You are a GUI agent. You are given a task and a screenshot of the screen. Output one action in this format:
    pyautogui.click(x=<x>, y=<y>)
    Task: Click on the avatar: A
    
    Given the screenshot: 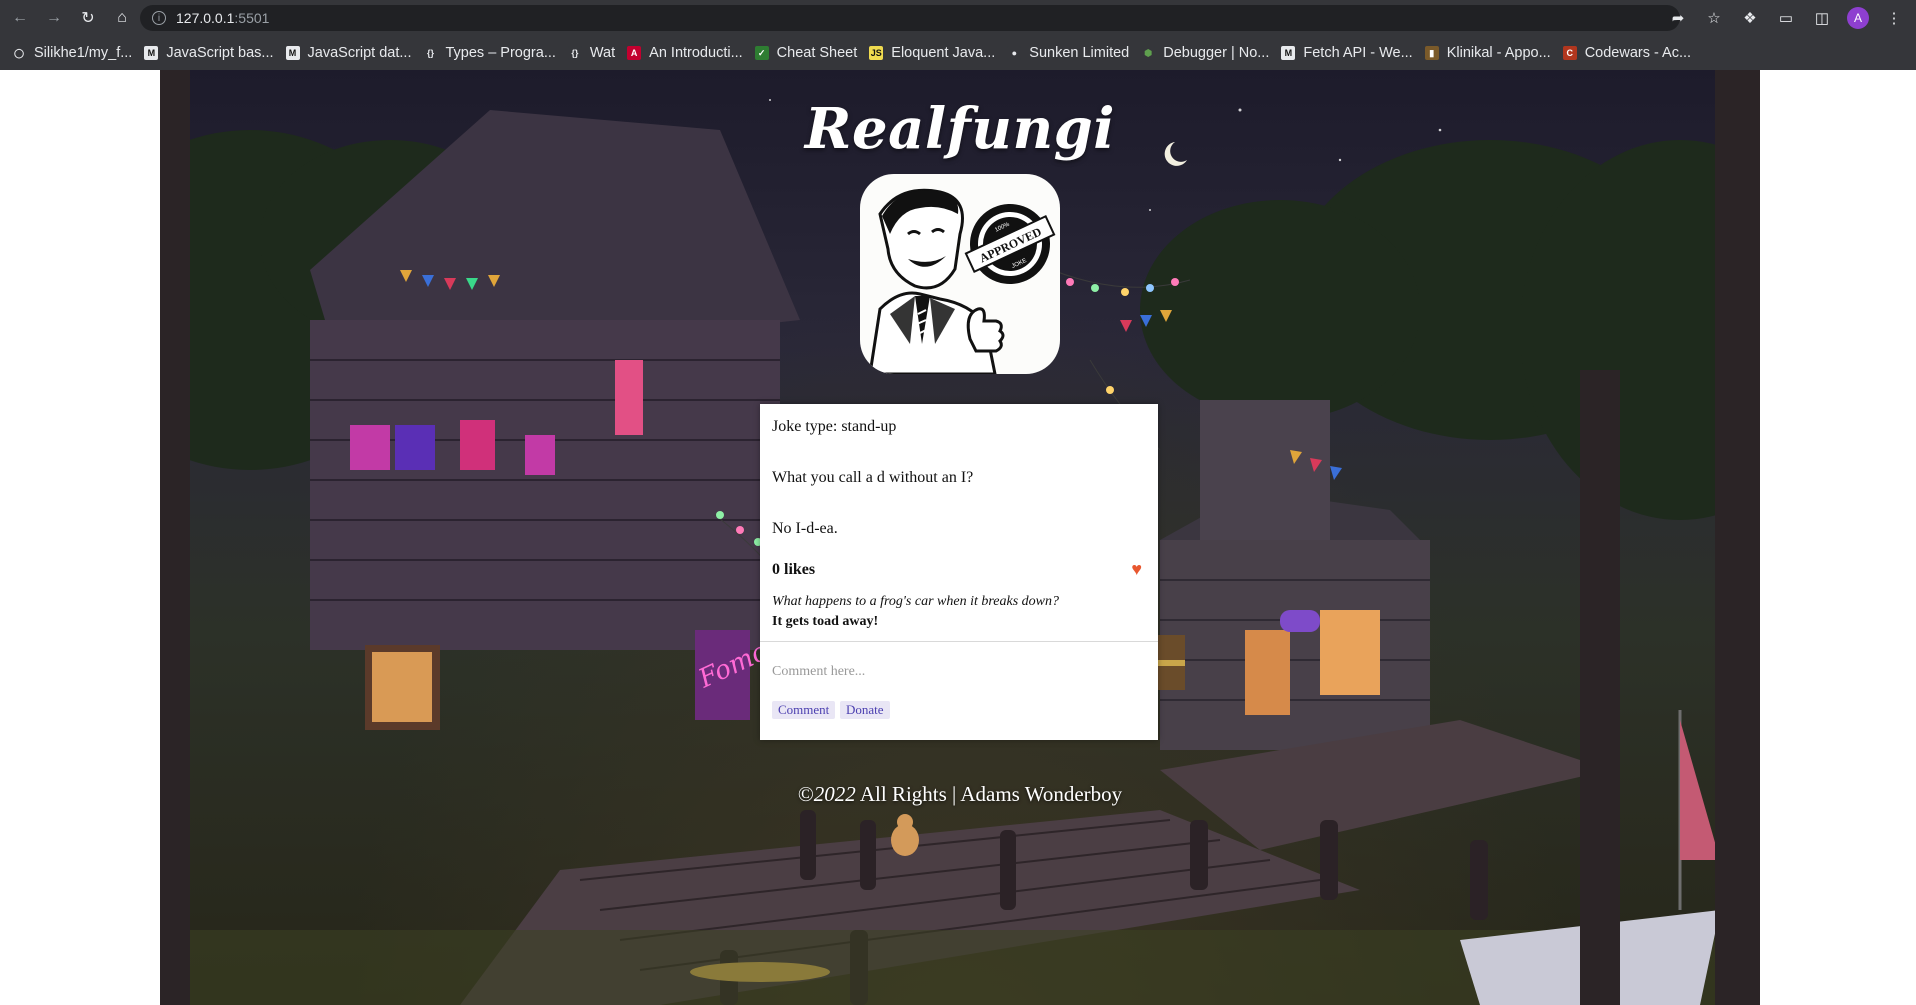 What is the action you would take?
    pyautogui.click(x=1858, y=18)
    